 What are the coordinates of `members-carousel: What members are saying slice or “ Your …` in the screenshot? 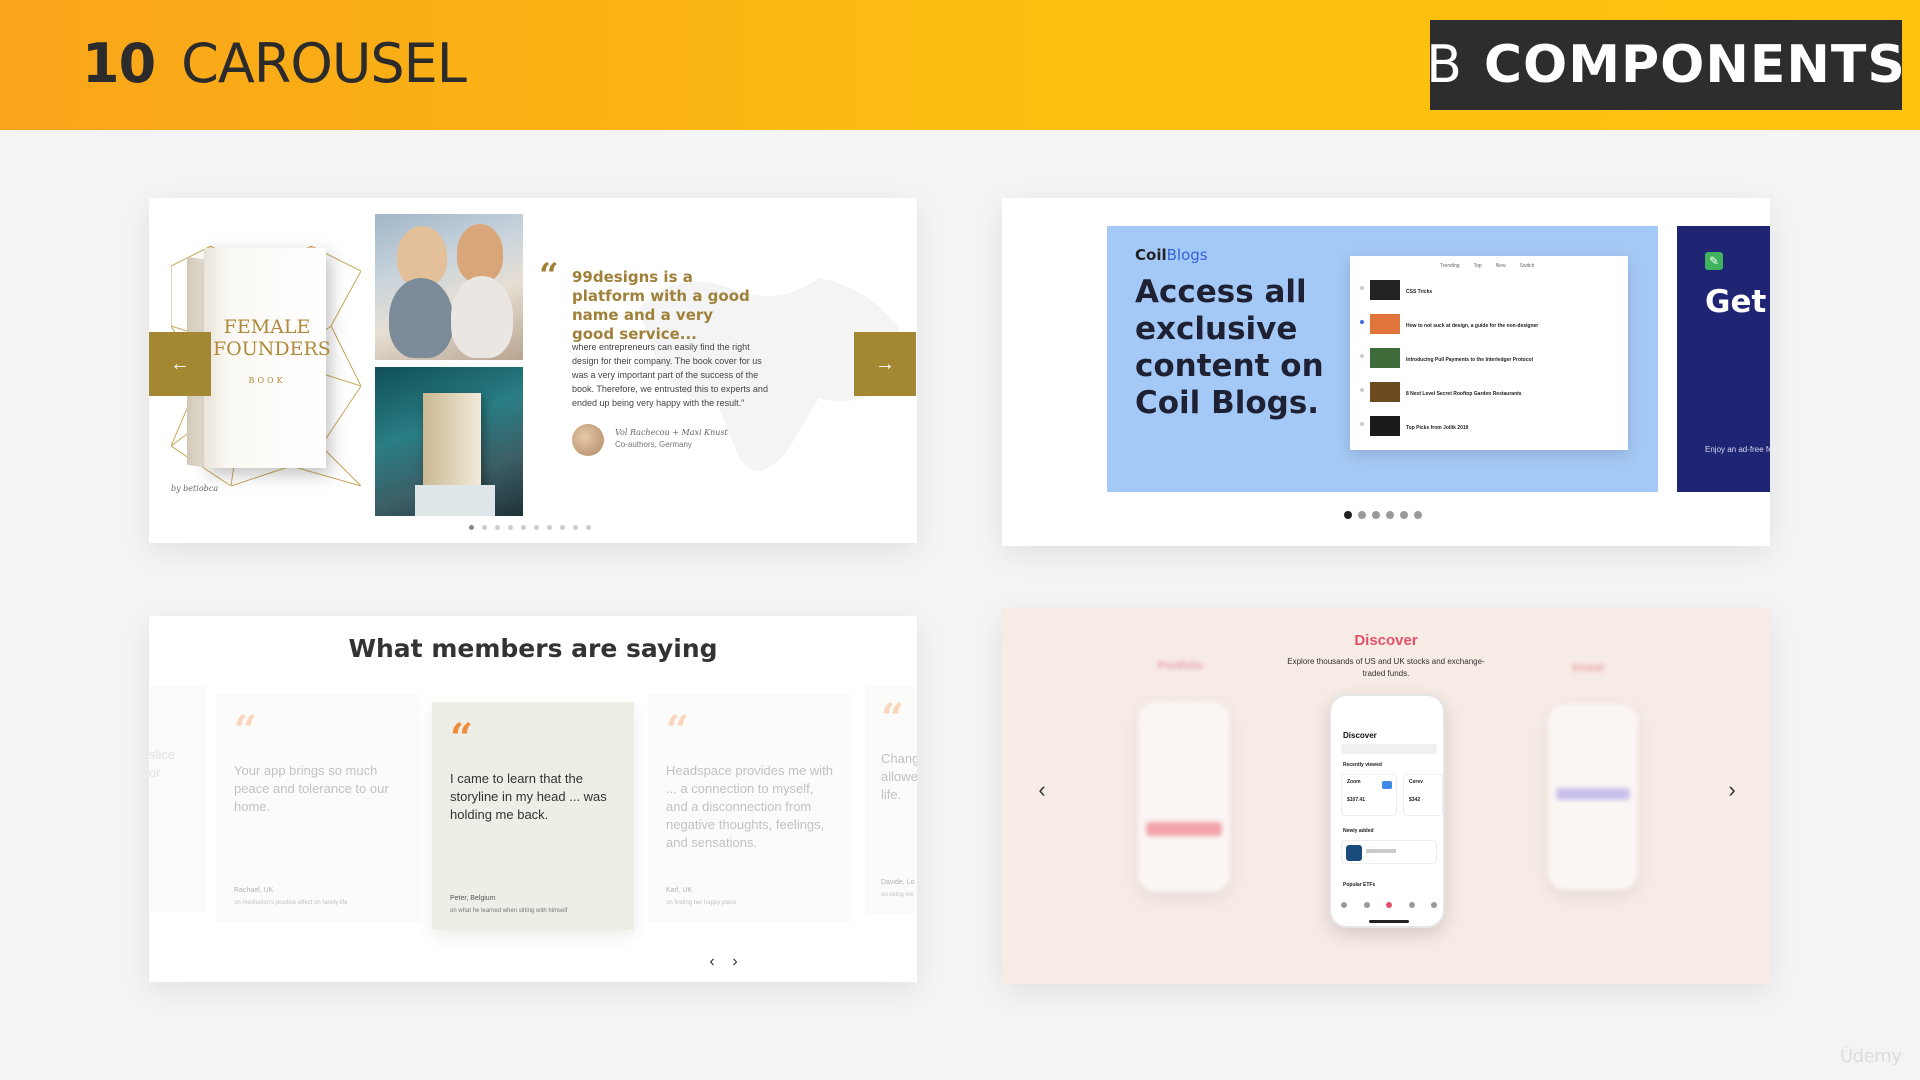 It's located at (533, 799).